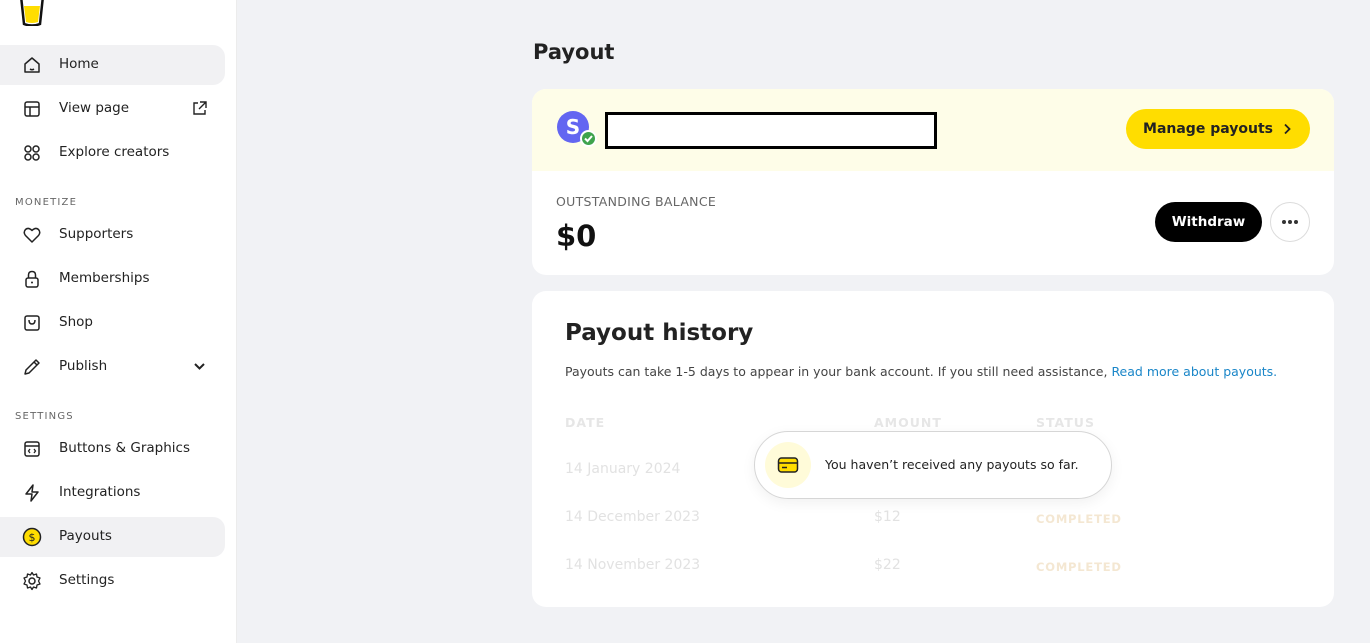  I want to click on payout-history-title: Payout history, so click(659, 333).